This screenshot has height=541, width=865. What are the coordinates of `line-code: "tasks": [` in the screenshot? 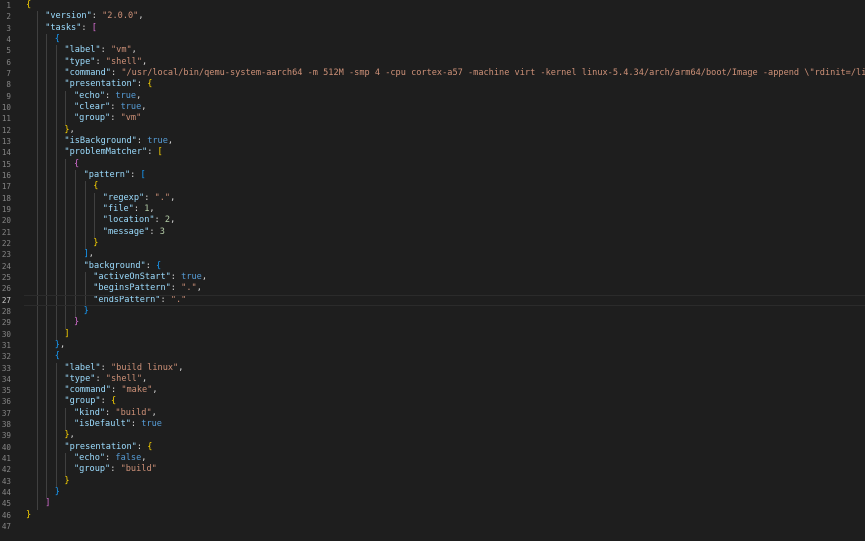 It's located at (445, 28).